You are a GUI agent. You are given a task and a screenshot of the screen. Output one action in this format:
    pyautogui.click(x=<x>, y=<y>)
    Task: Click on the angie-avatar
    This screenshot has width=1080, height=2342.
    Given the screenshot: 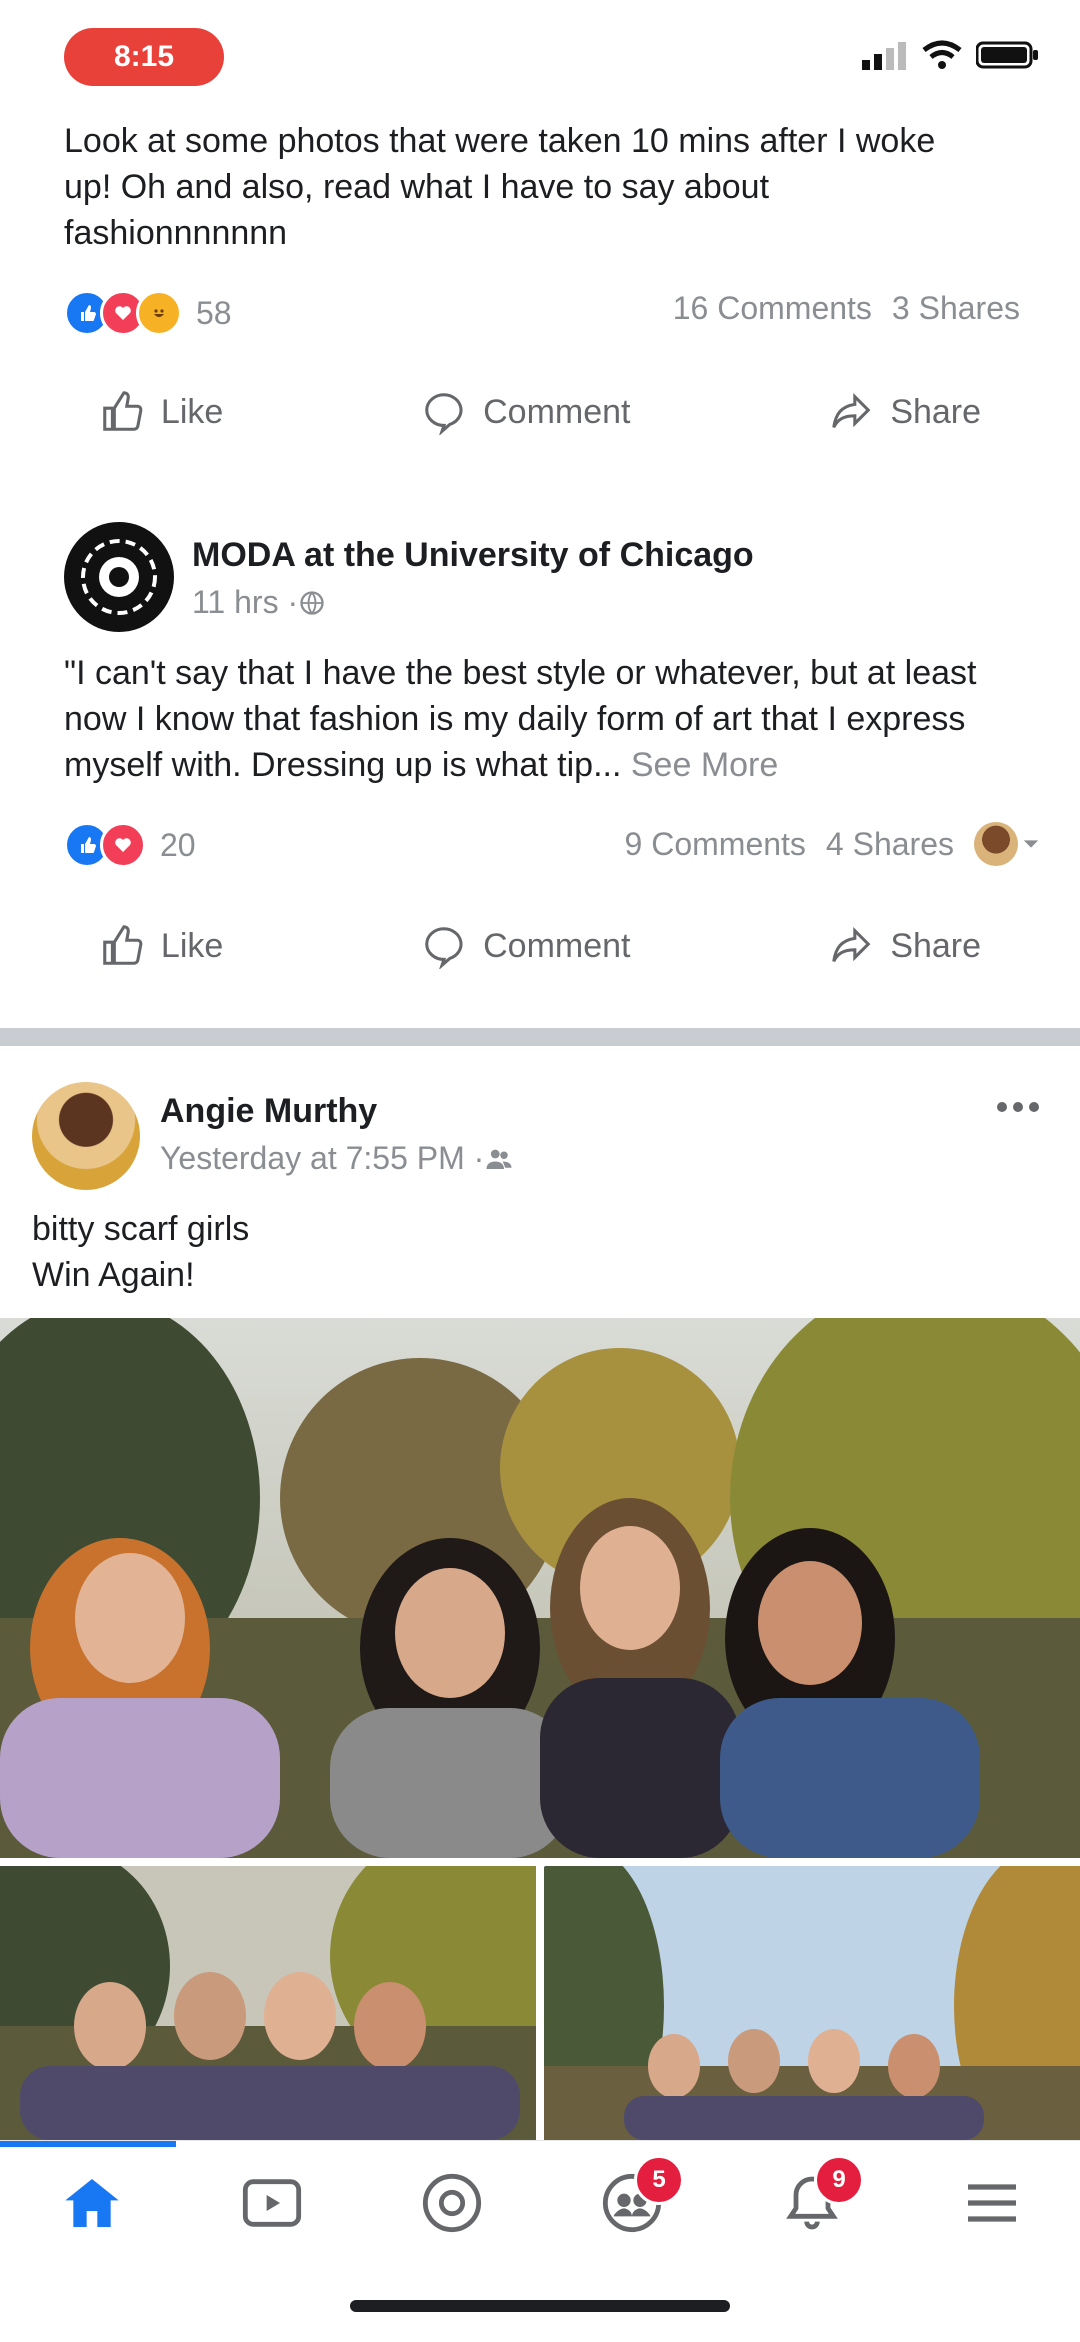 What is the action you would take?
    pyautogui.click(x=86, y=1136)
    